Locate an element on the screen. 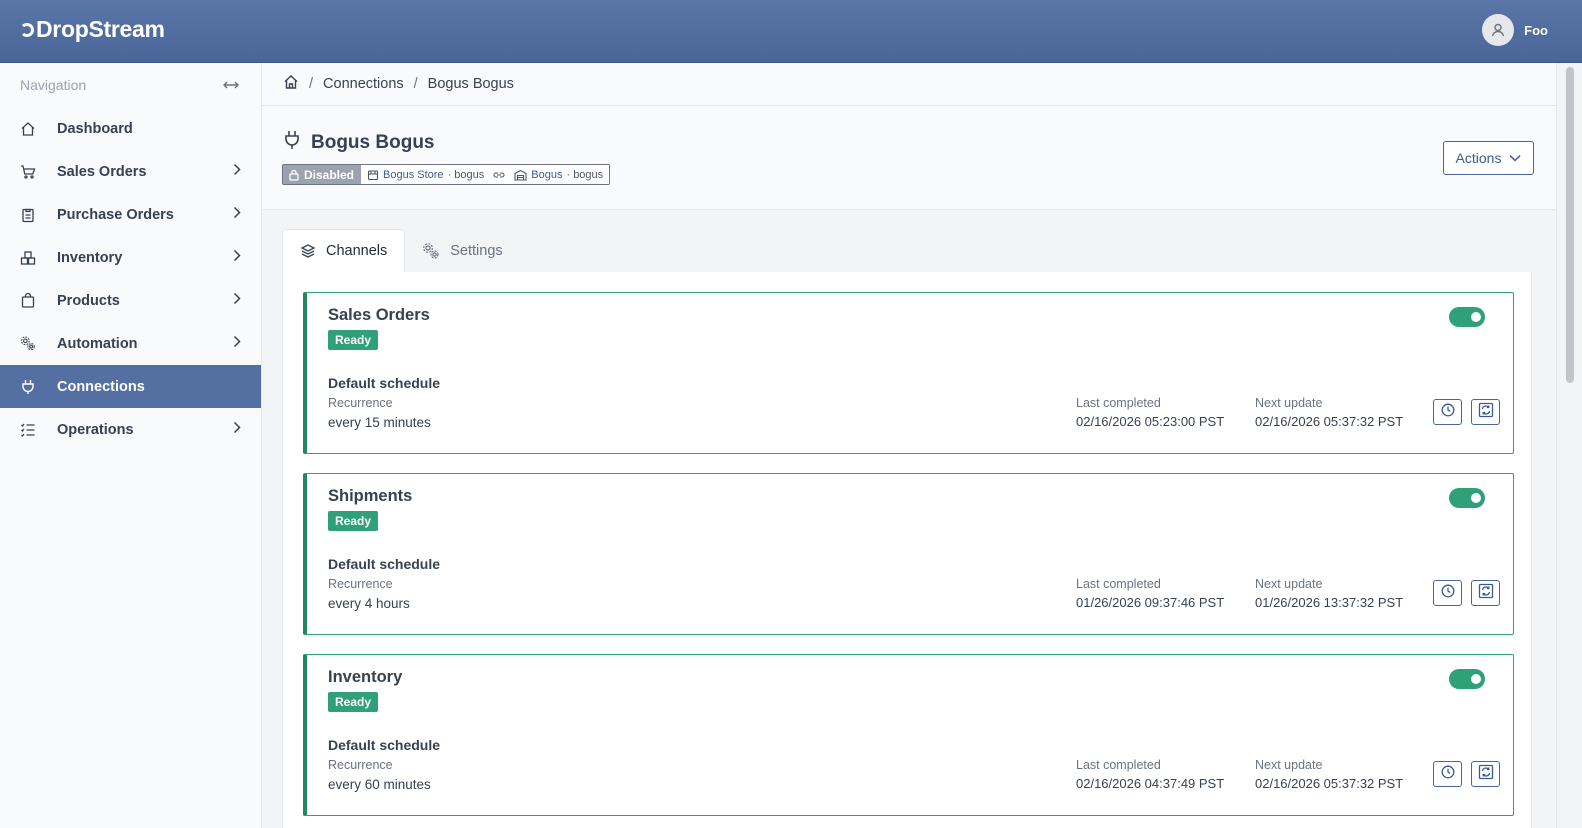 The width and height of the screenshot is (1582, 828). cart-icon is located at coordinates (28, 172).